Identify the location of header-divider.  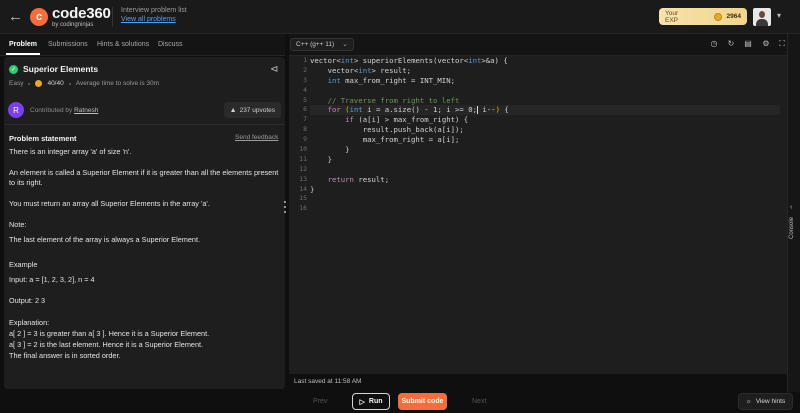
(112, 17).